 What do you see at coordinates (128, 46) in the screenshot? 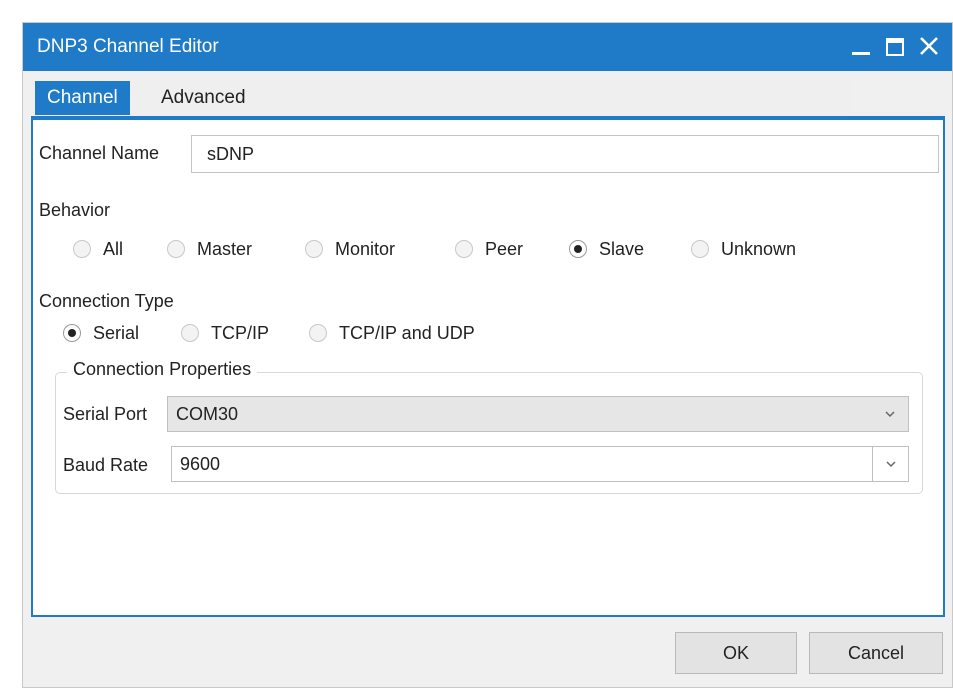
I see `window-title: DNP3 Channel Editor` at bounding box center [128, 46].